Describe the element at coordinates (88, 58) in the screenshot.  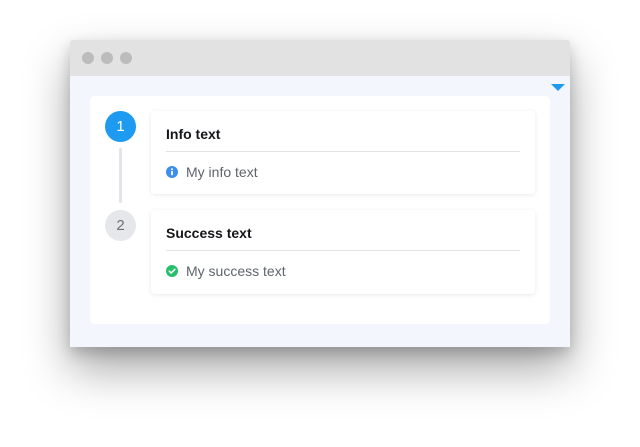
I see `window-close-dot` at that location.